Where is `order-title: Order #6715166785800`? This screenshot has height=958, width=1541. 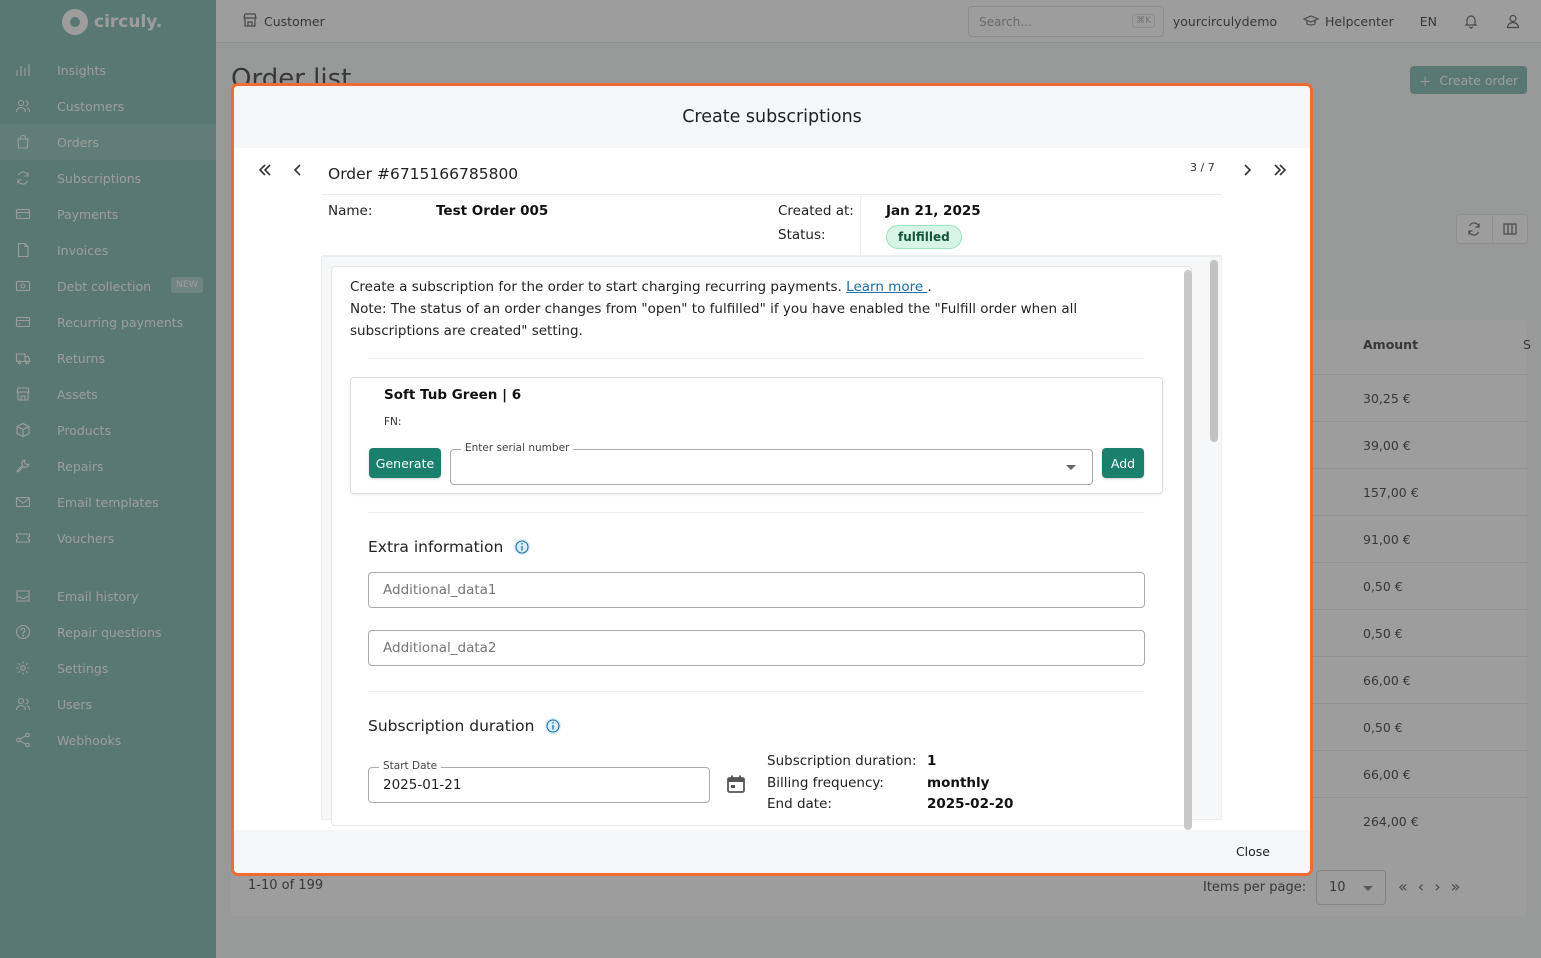
order-title: Order #6715166785800 is located at coordinates (423, 174).